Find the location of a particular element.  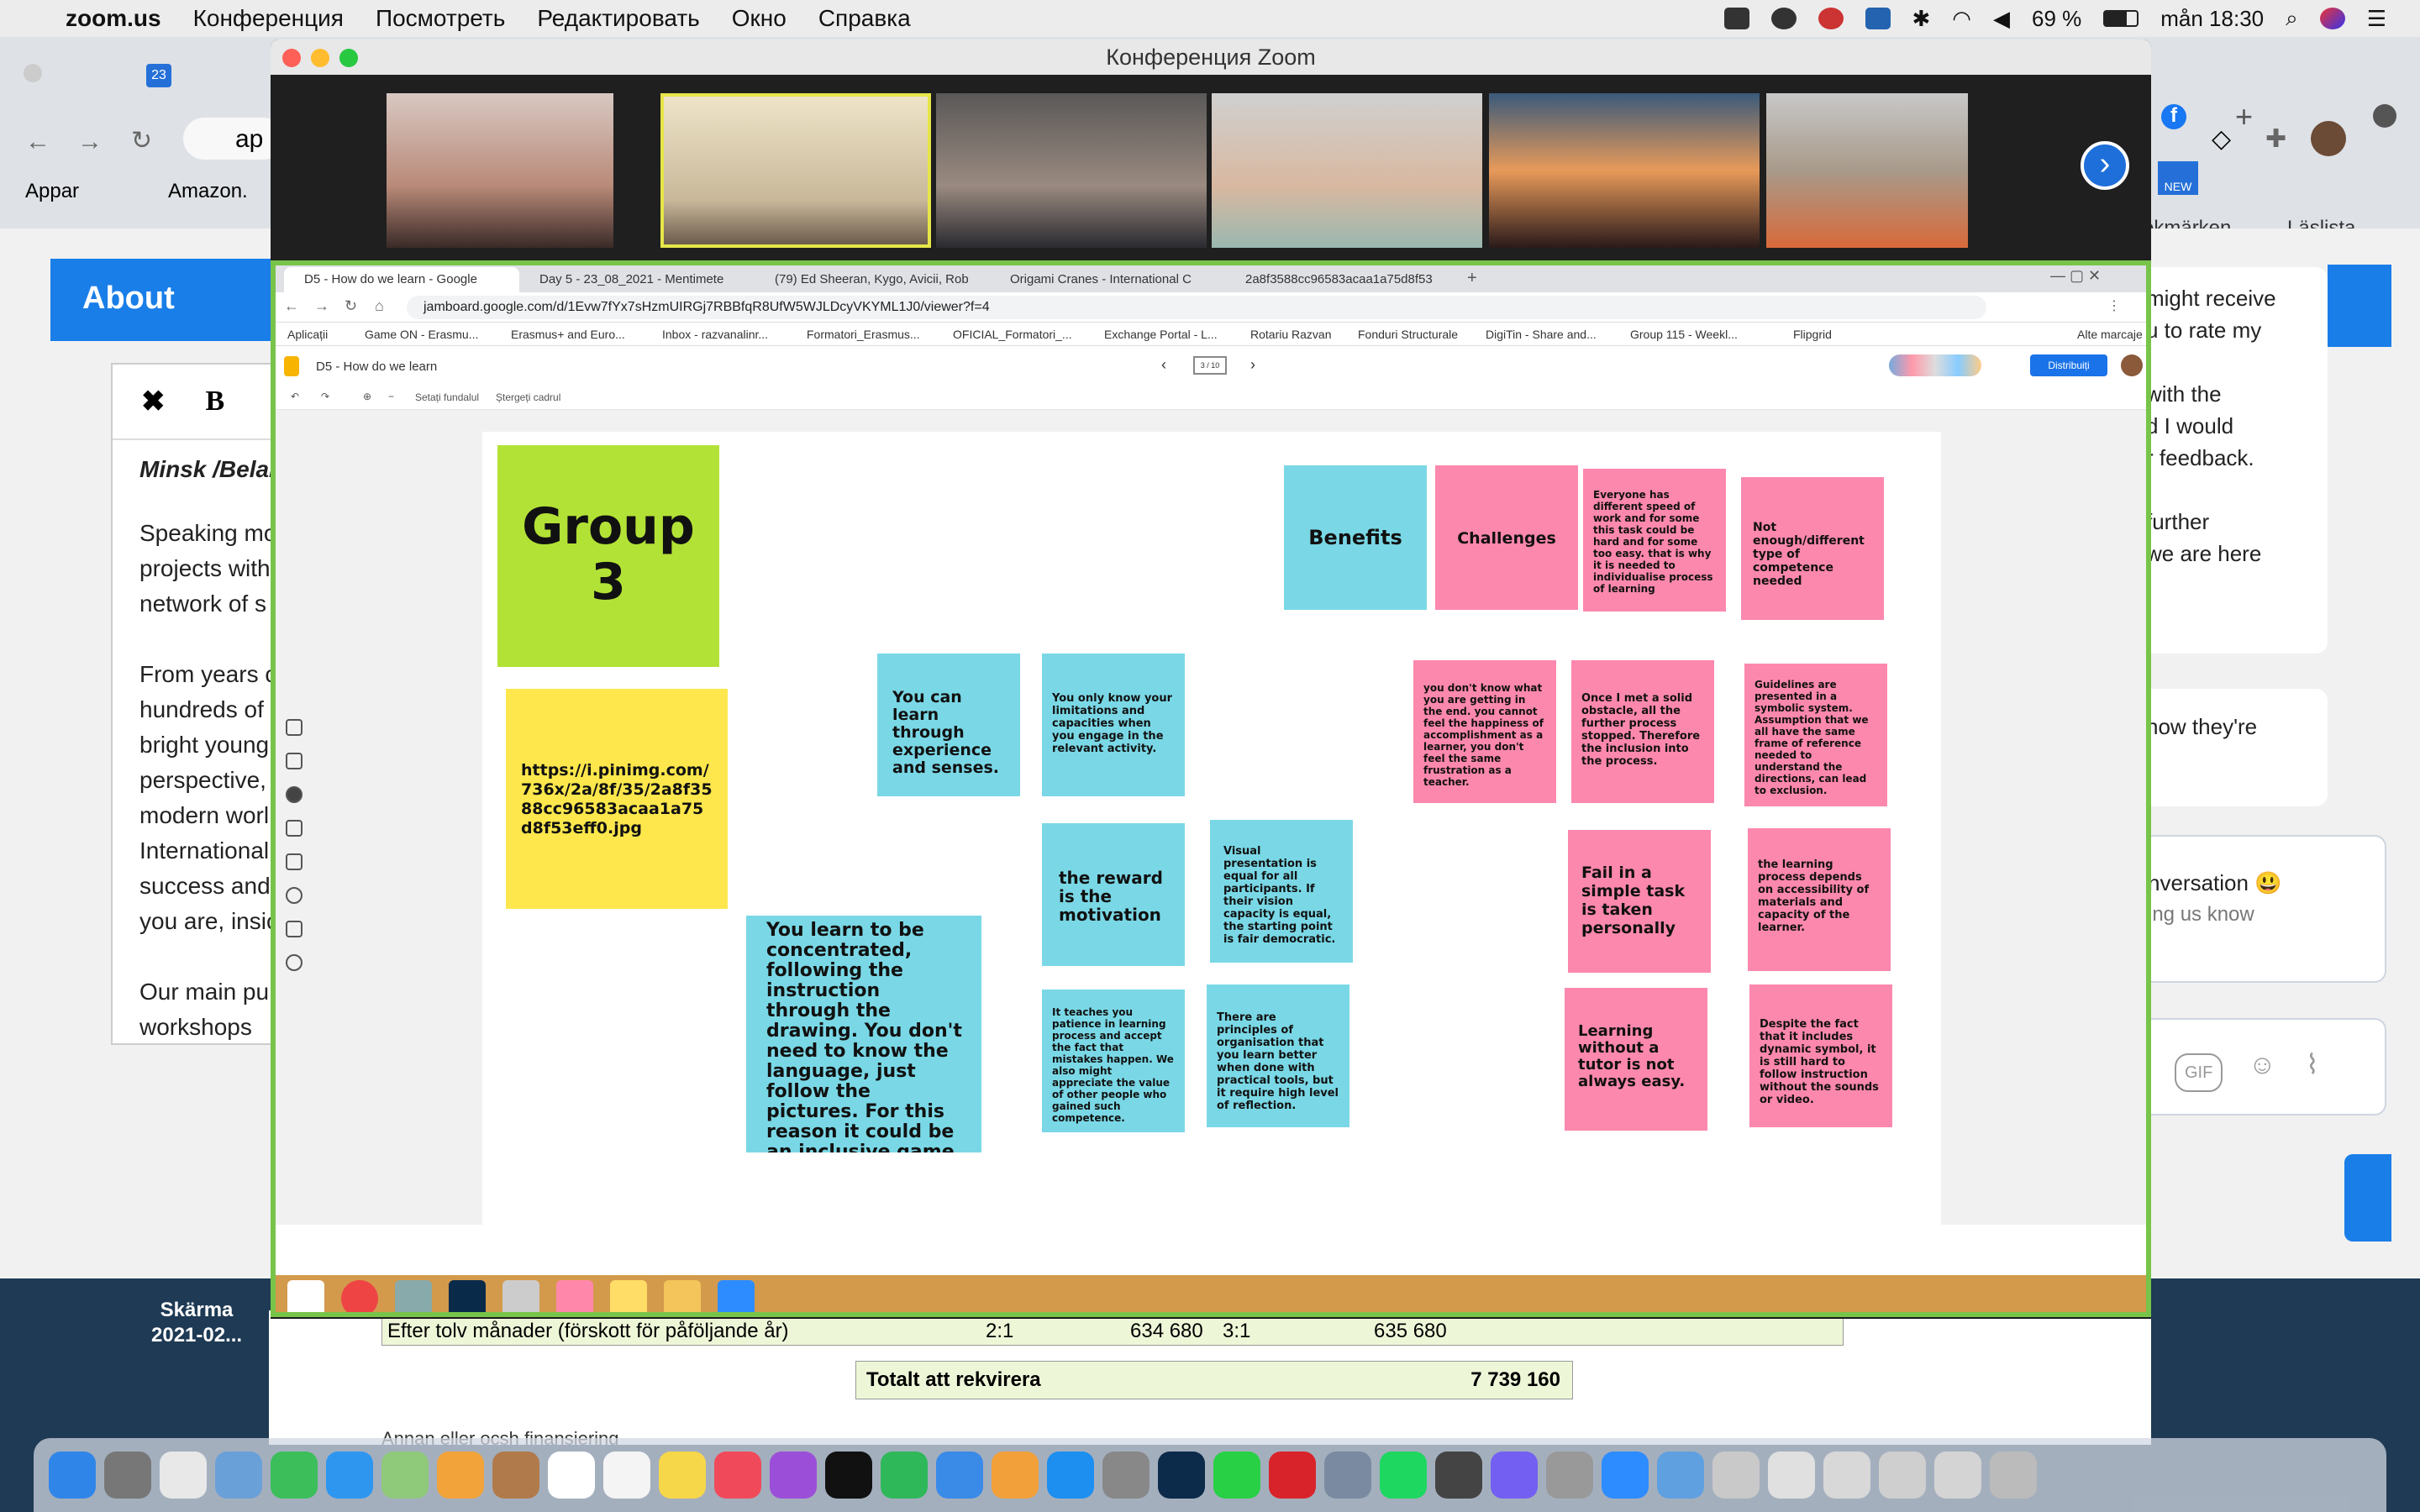

battery-icon is located at coordinates (2121, 18).